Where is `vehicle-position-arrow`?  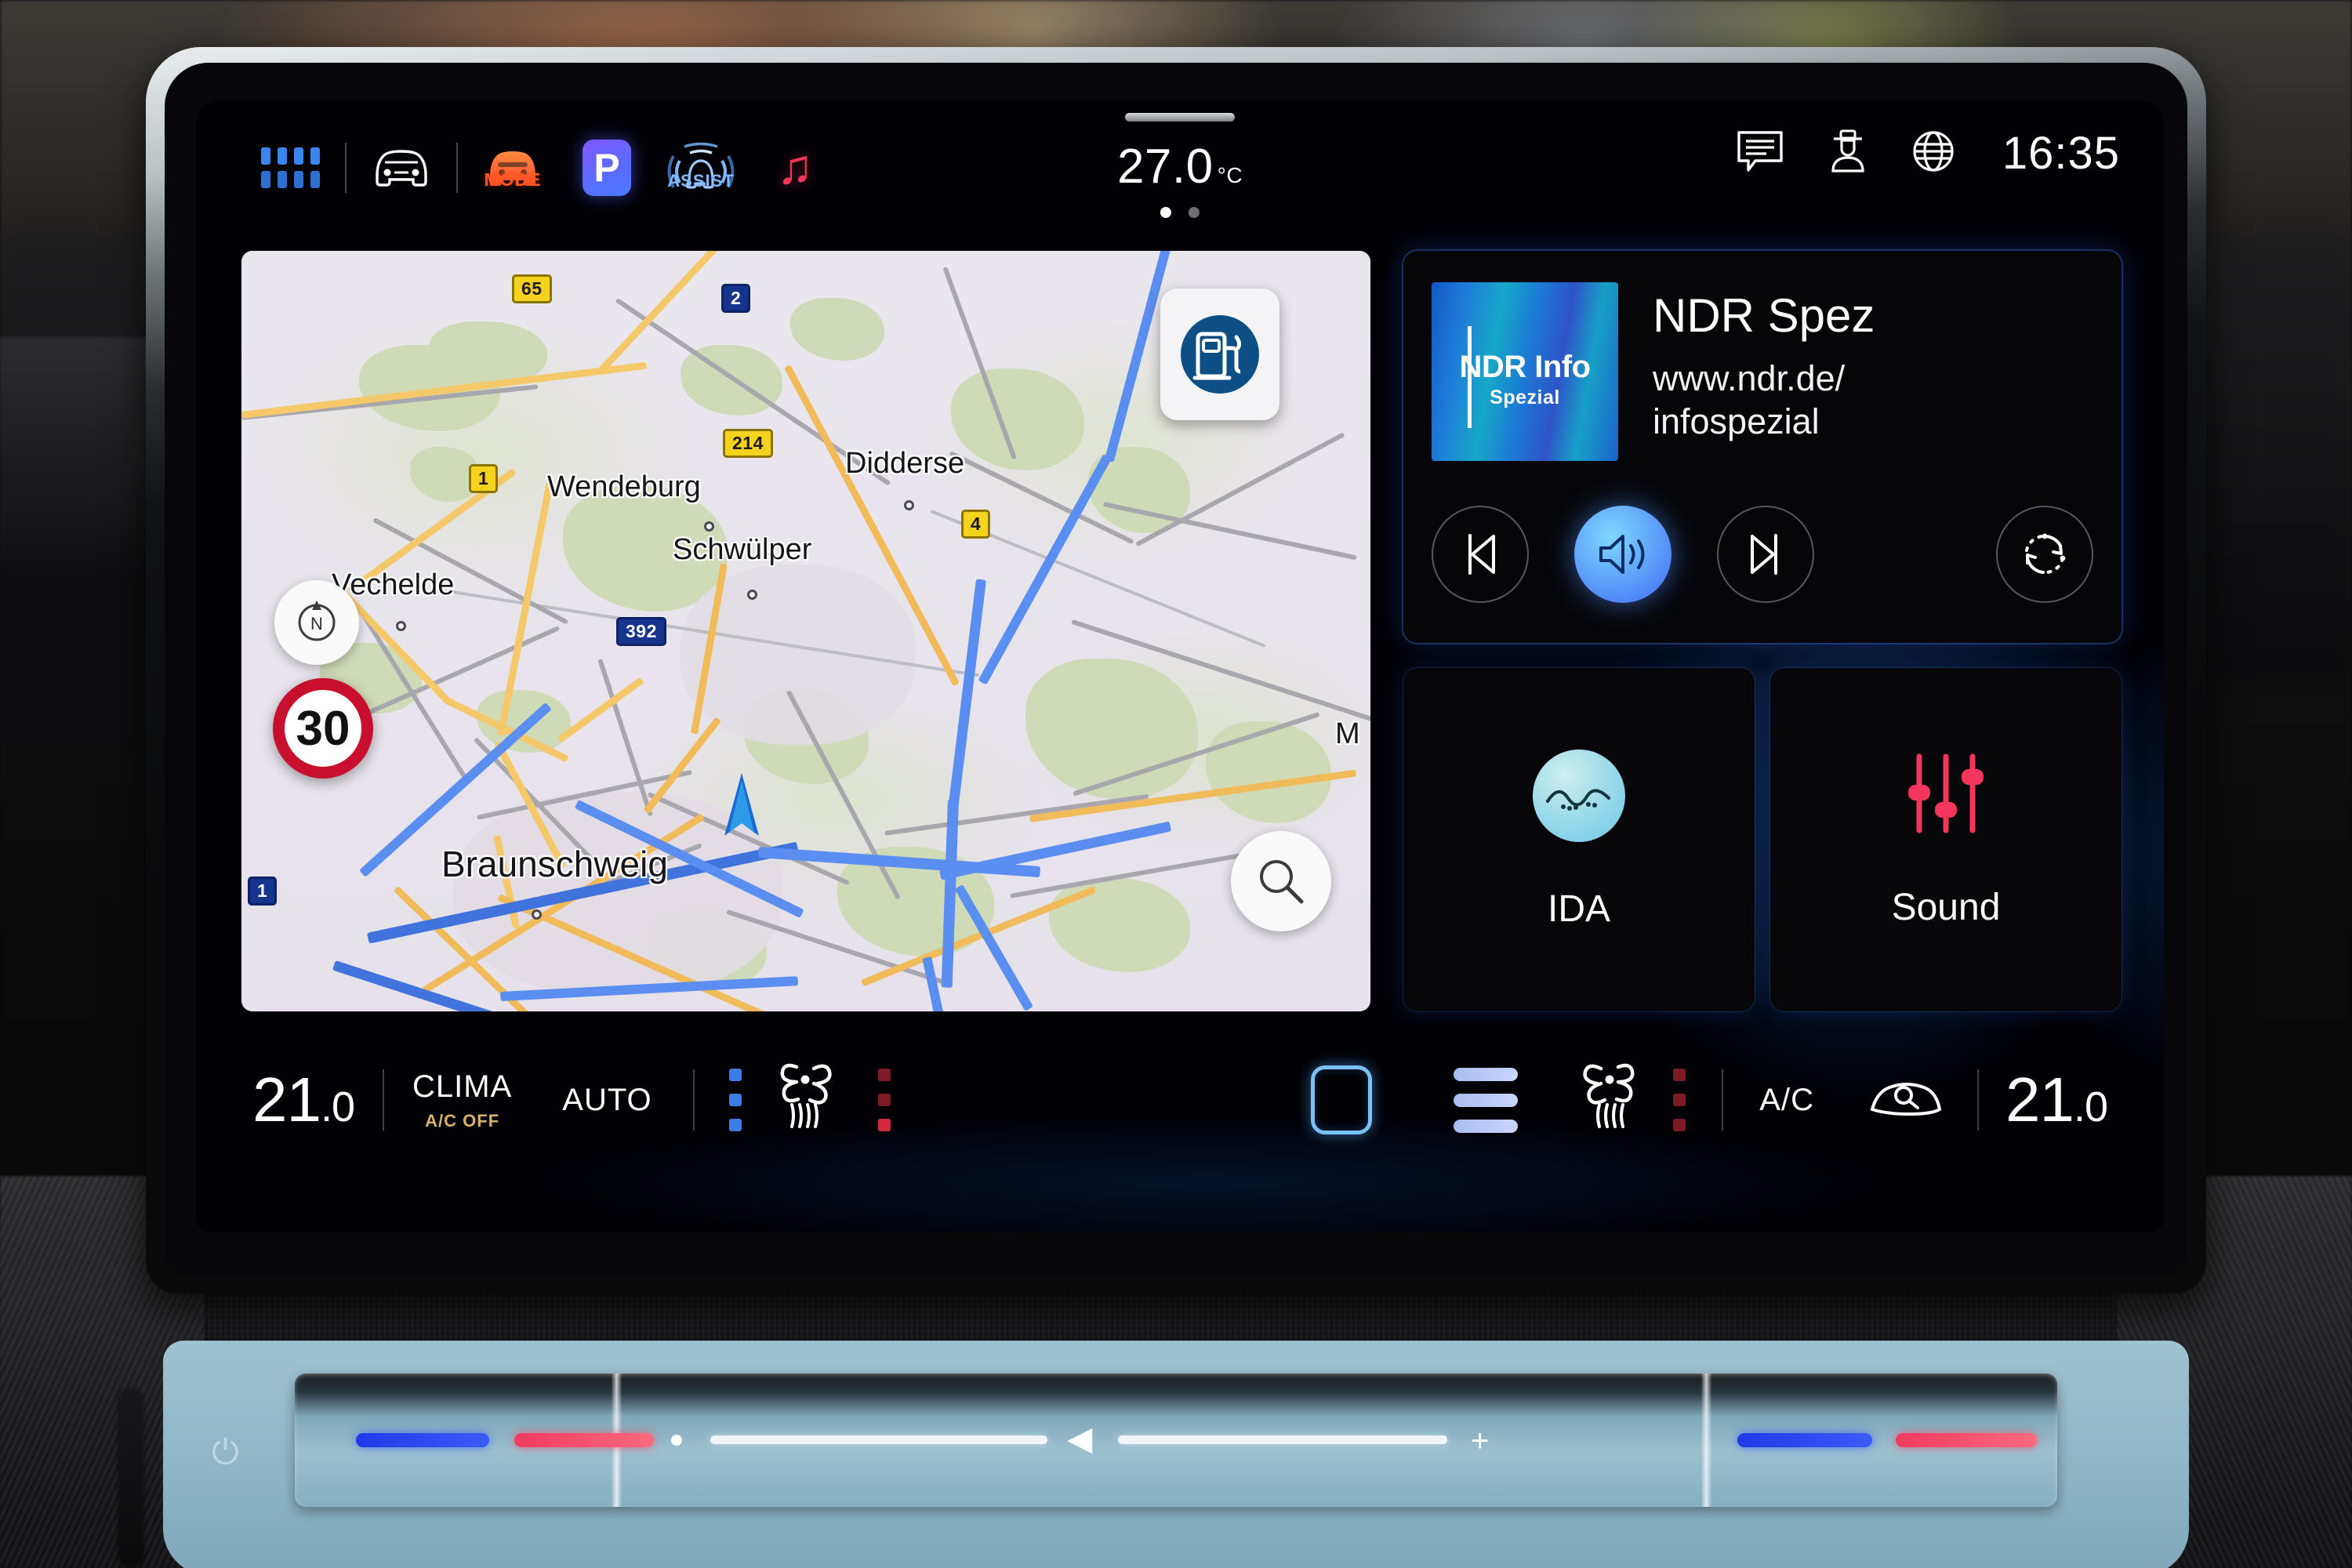
vehicle-position-arrow is located at coordinates (741, 821).